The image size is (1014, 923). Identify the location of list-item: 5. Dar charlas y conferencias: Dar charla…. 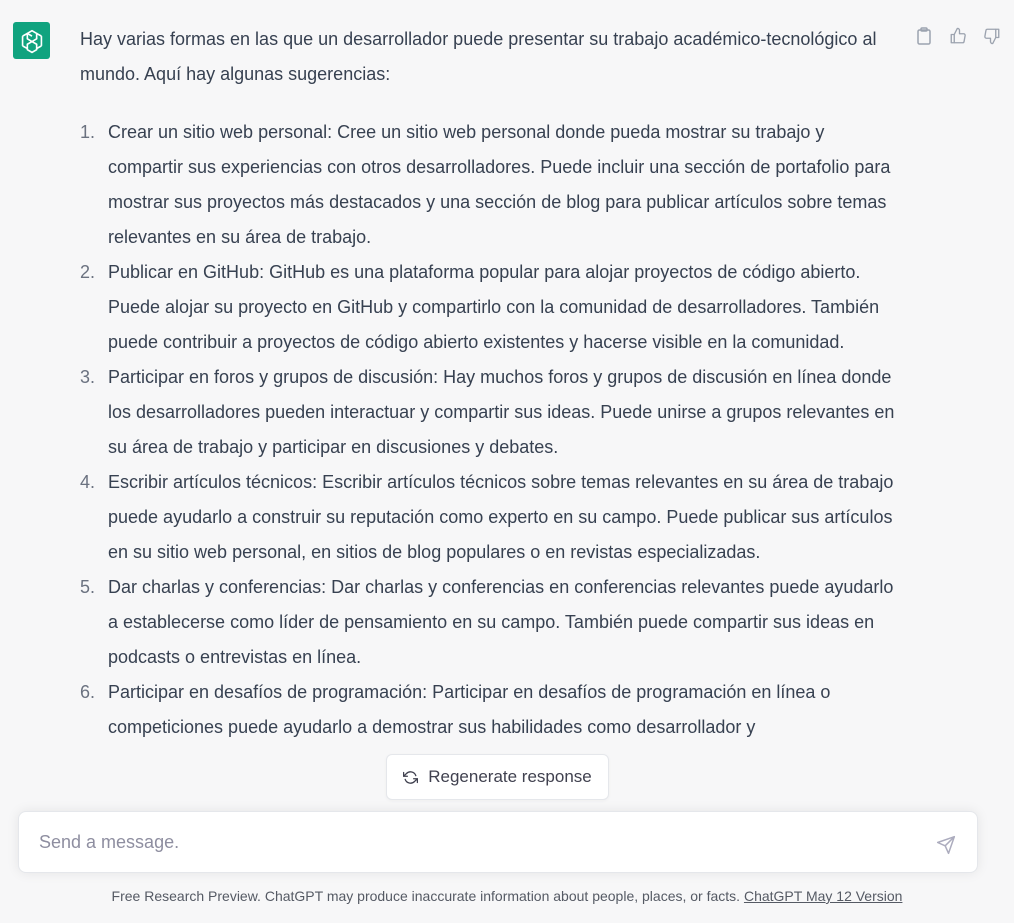
(490, 622).